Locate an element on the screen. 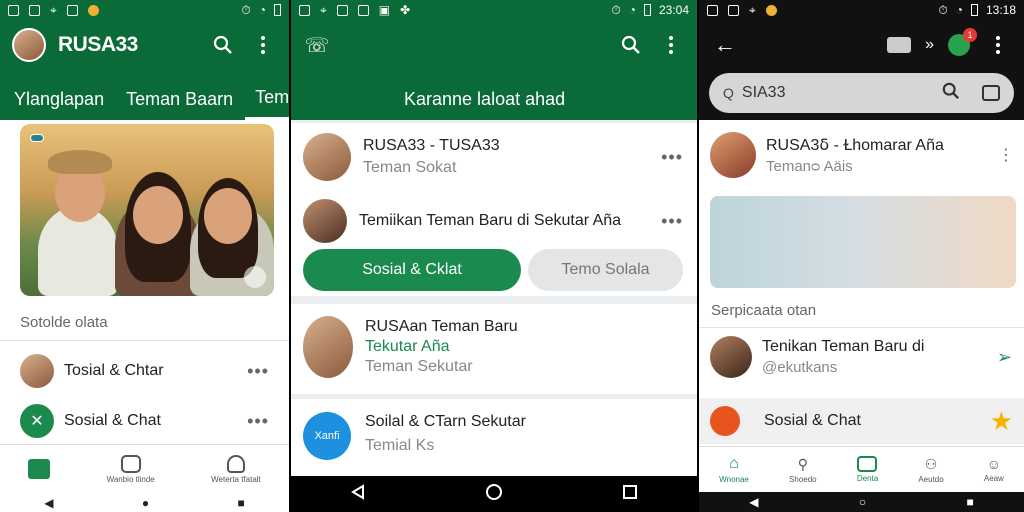  app-notification-icon is located at coordinates (771, 10).